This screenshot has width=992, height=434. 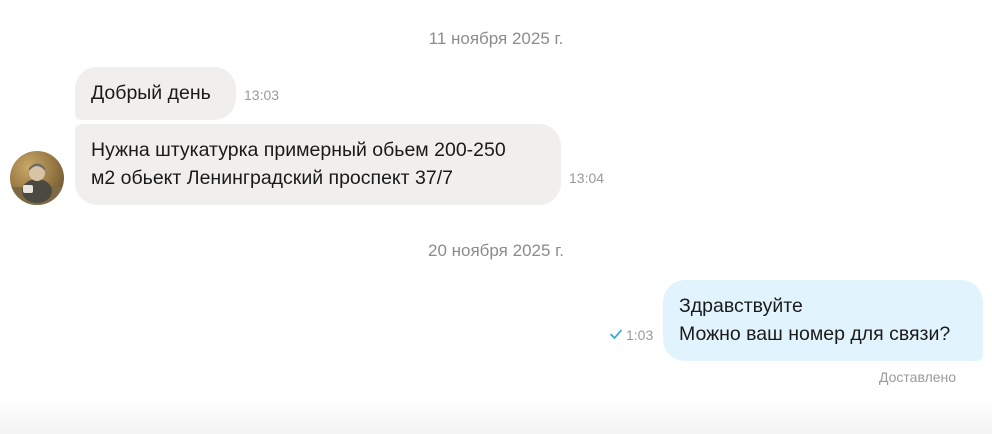 I want to click on check-icon, so click(x=616, y=334).